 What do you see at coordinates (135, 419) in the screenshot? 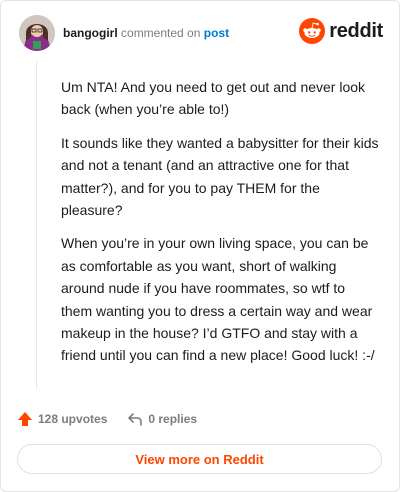
I see `reply-icon` at bounding box center [135, 419].